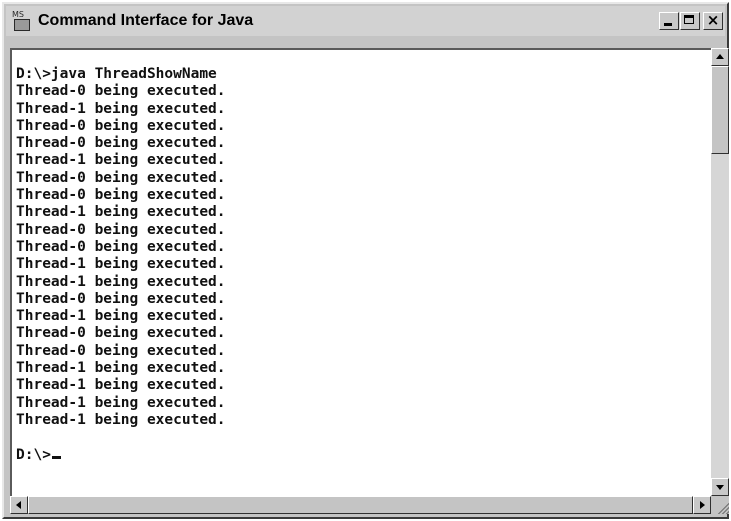 The height and width of the screenshot is (521, 731). I want to click on maximize-button, so click(690, 21).